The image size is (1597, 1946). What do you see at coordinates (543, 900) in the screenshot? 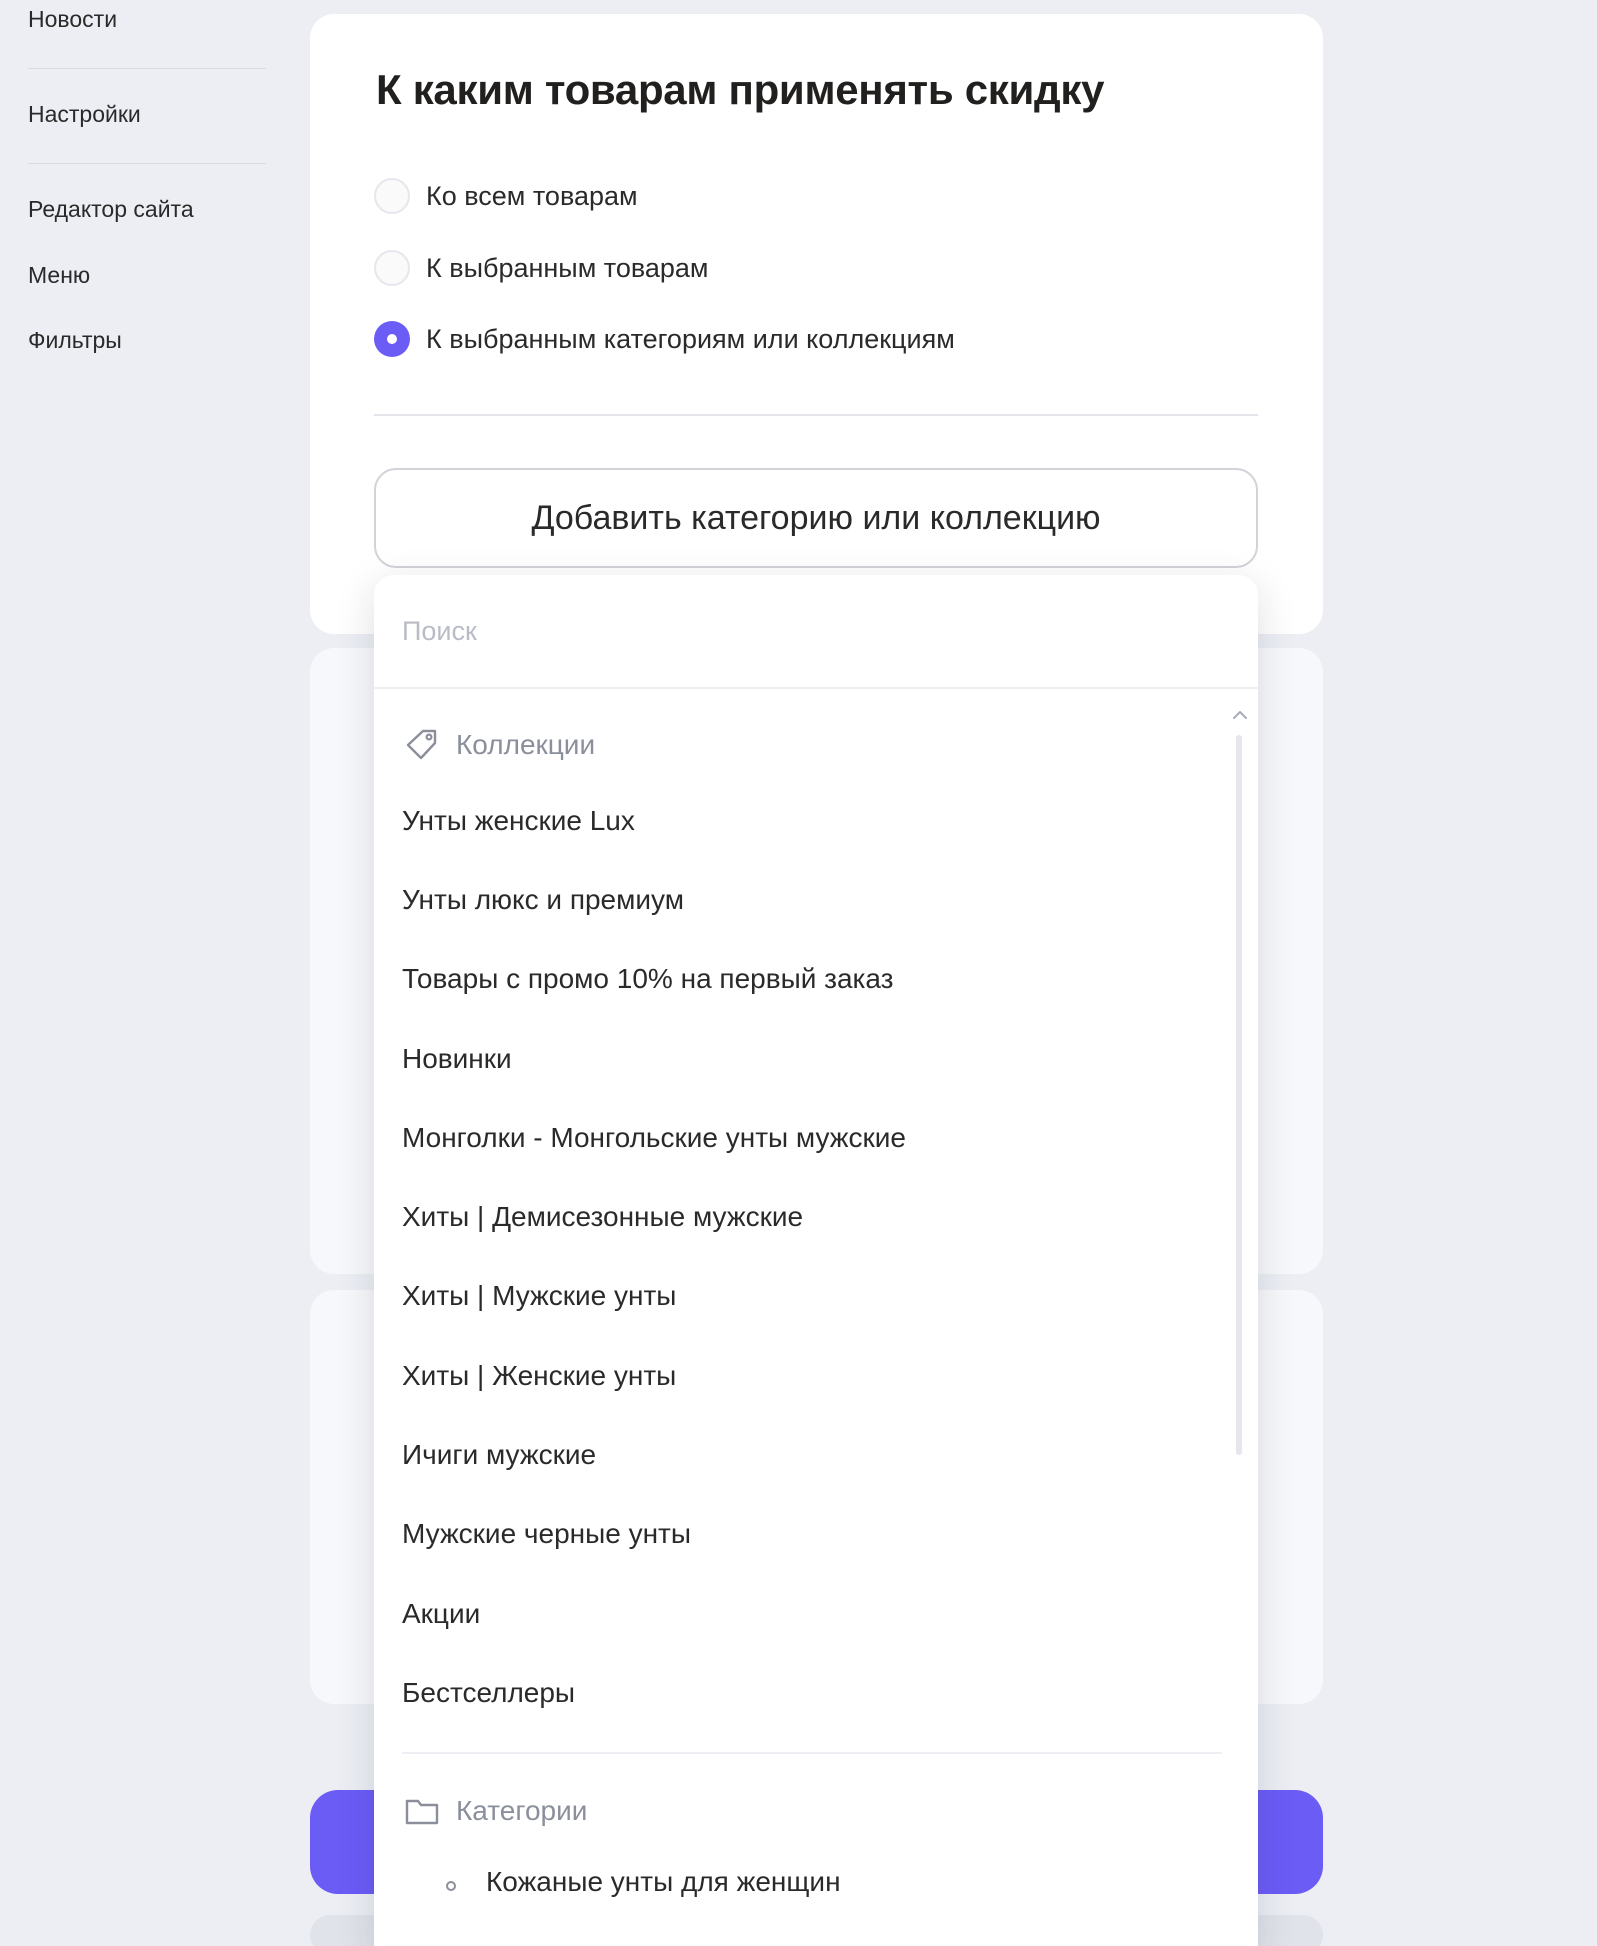
I see `collection-option: Унты люкс и премиум` at bounding box center [543, 900].